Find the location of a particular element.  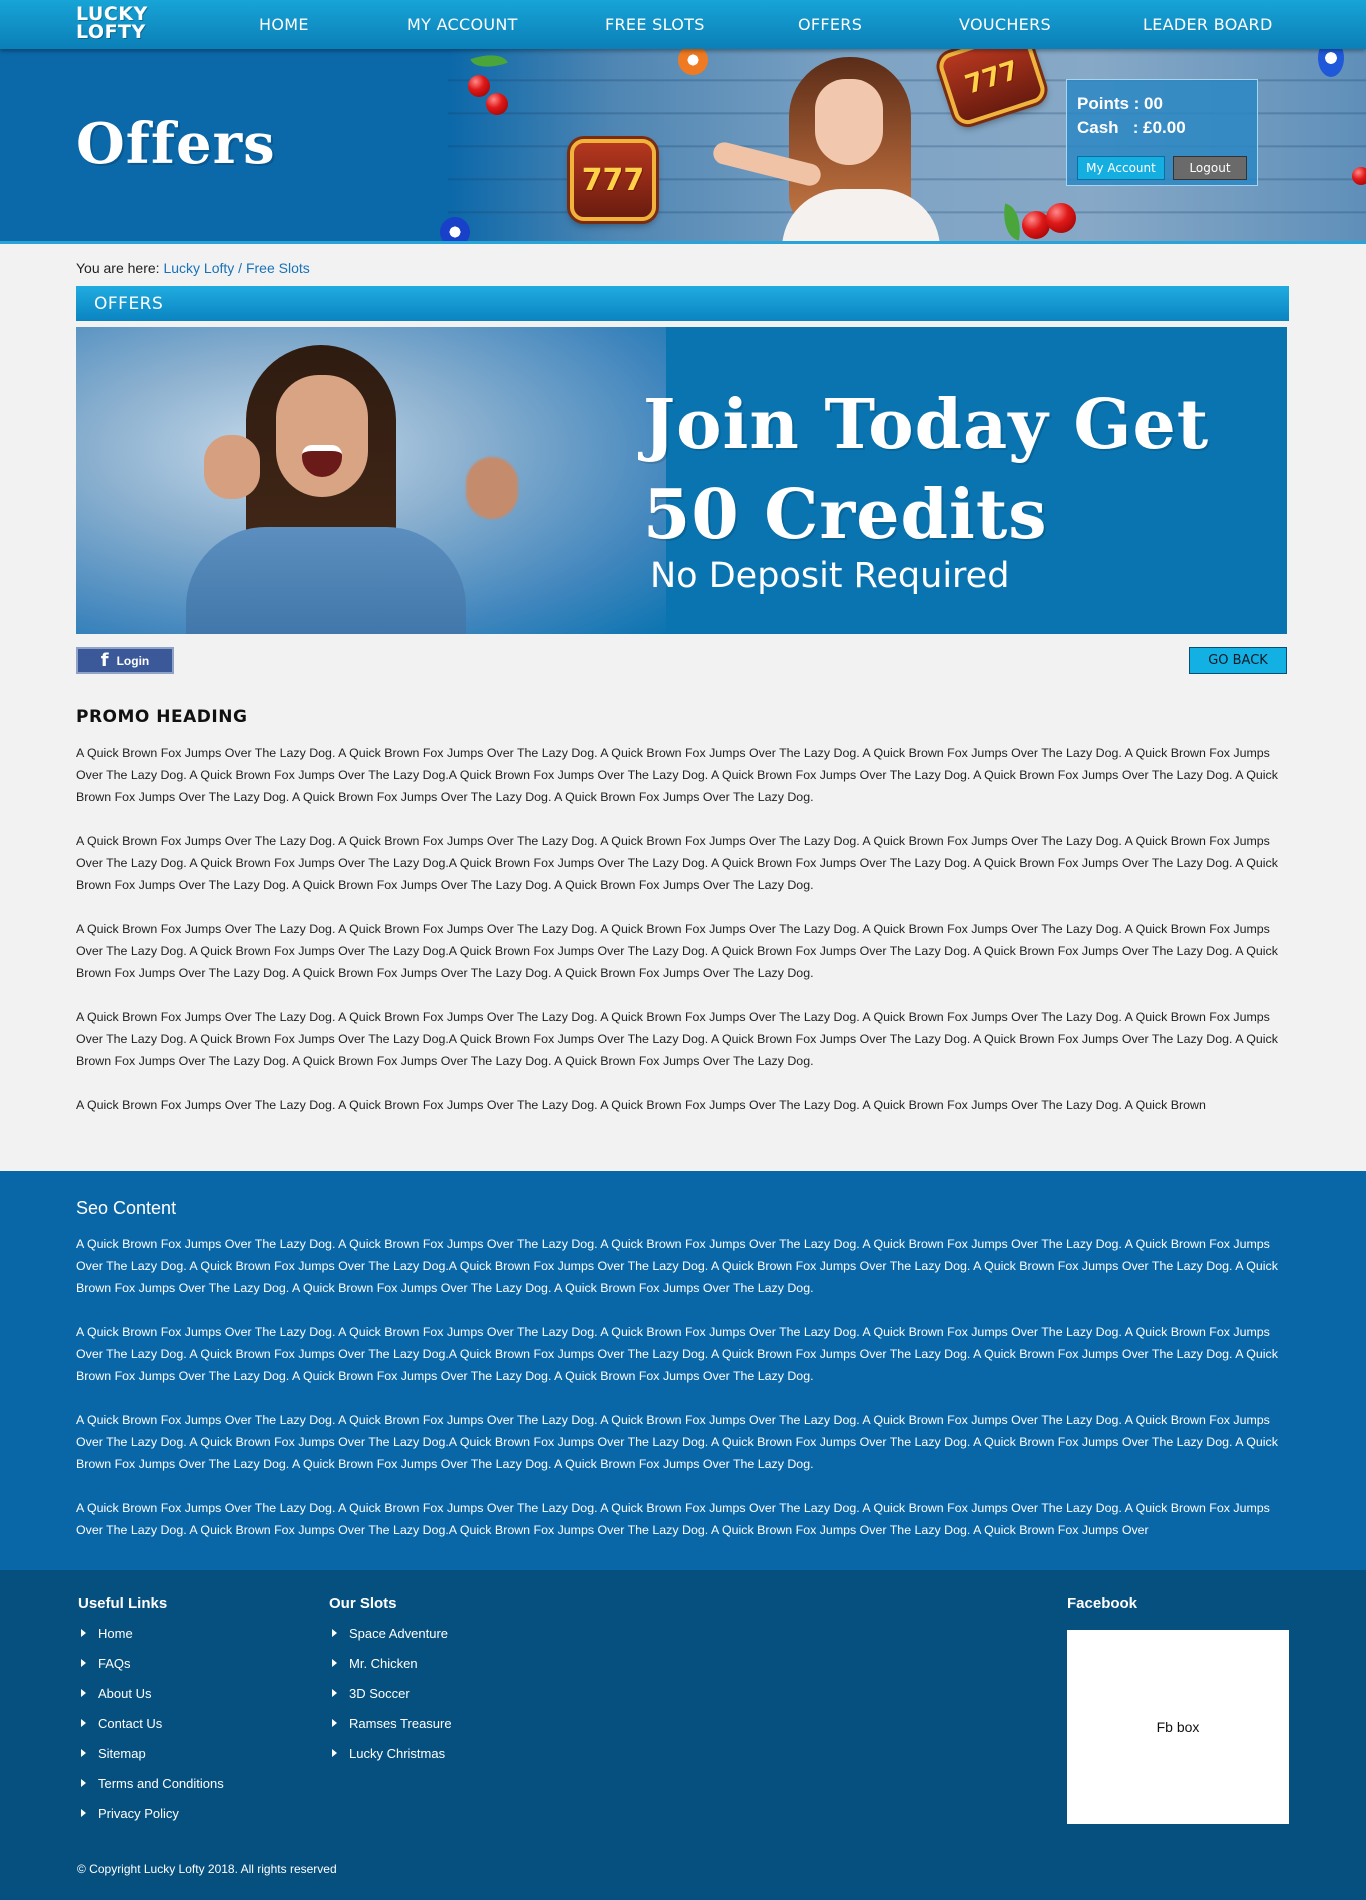

footer-useful-links-title: Useful Links is located at coordinates (123, 1603).